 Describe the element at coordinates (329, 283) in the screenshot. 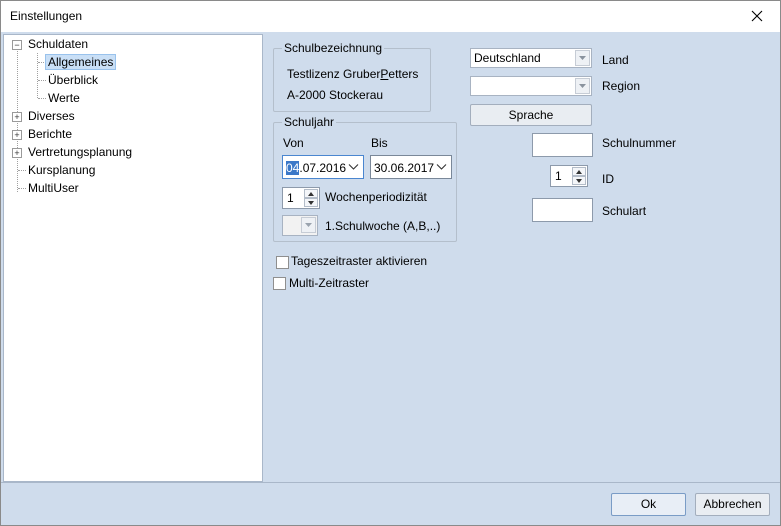

I see `multizeitraster-label: Multi-Zeitraster` at that location.